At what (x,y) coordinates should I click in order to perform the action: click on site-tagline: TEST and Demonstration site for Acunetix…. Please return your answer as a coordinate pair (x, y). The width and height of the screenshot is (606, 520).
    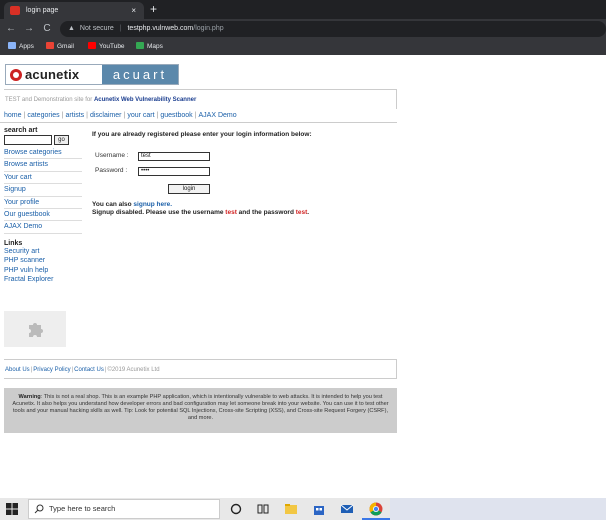
    Looking at the image, I should click on (200, 99).